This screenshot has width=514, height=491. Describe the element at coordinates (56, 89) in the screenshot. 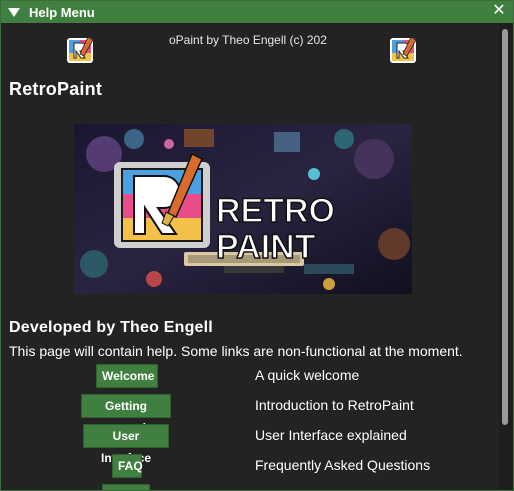

I see `page-title: RetroPaint` at that location.